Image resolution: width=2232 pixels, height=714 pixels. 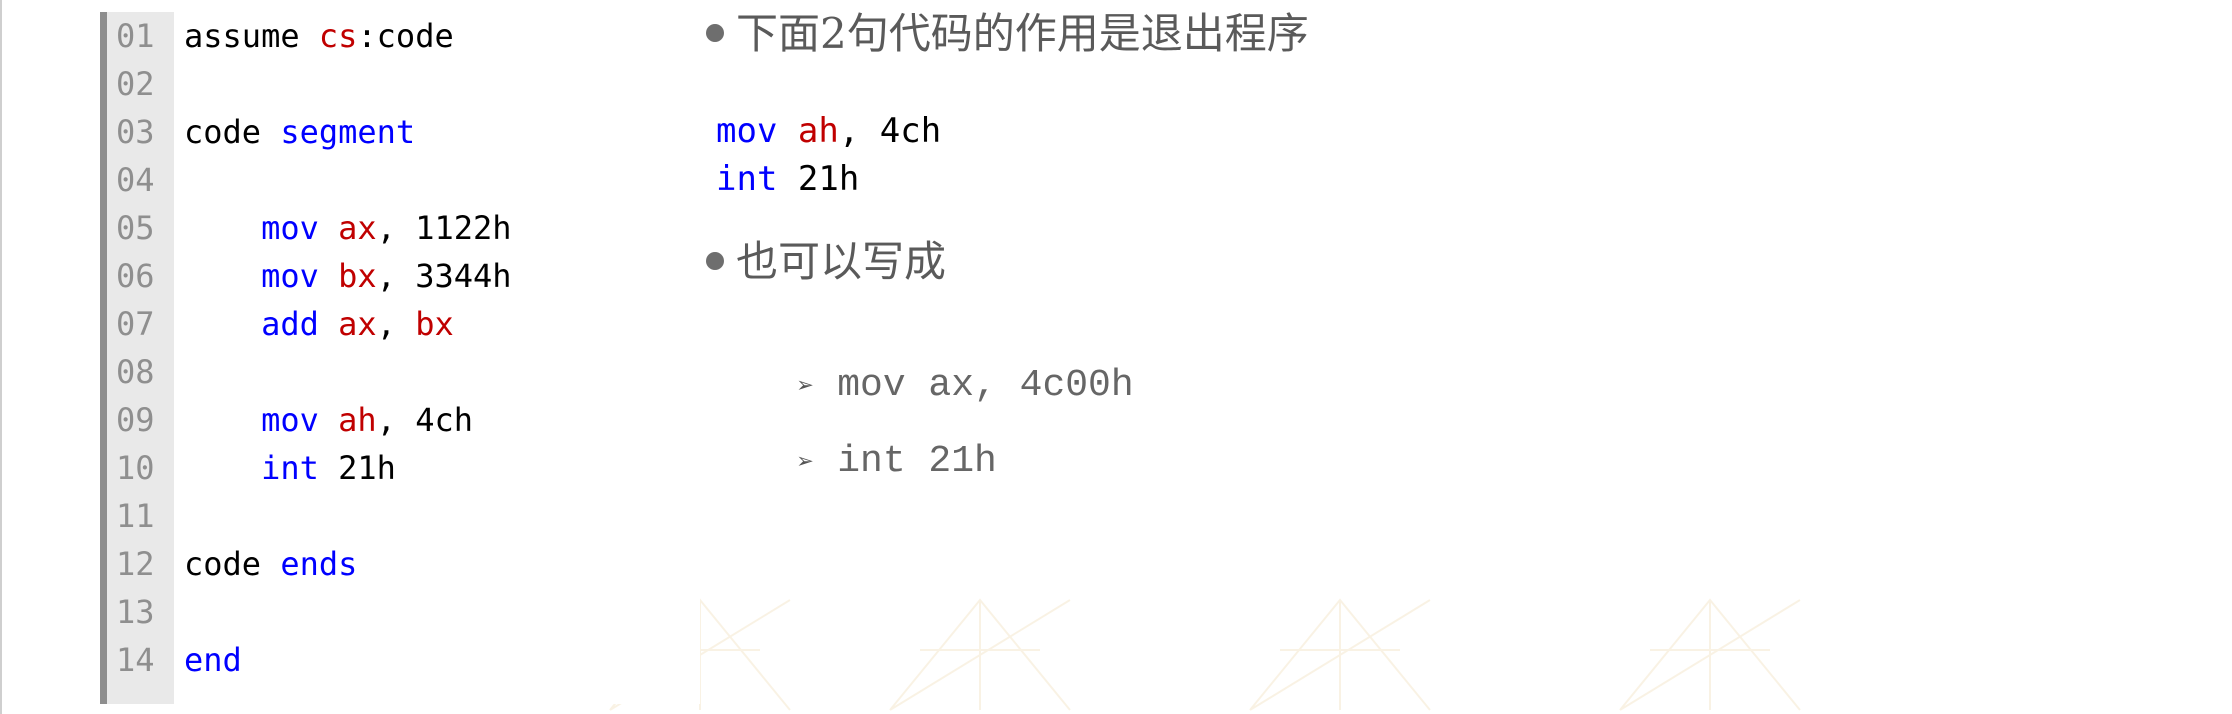 I want to click on line-number: 14, so click(x=135, y=660).